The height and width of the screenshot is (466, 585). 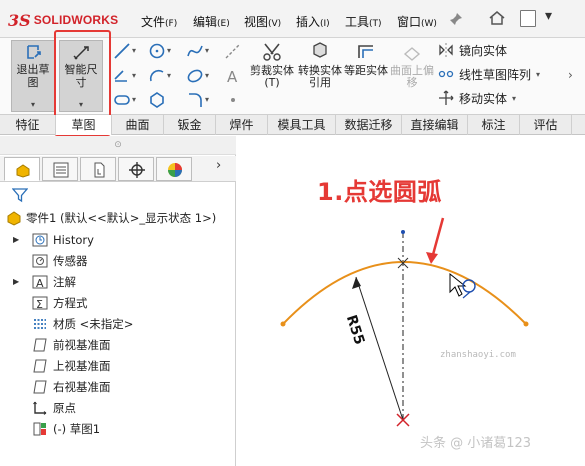 What do you see at coordinates (462, 285) in the screenshot?
I see `mouse-cursor-icon` at bounding box center [462, 285].